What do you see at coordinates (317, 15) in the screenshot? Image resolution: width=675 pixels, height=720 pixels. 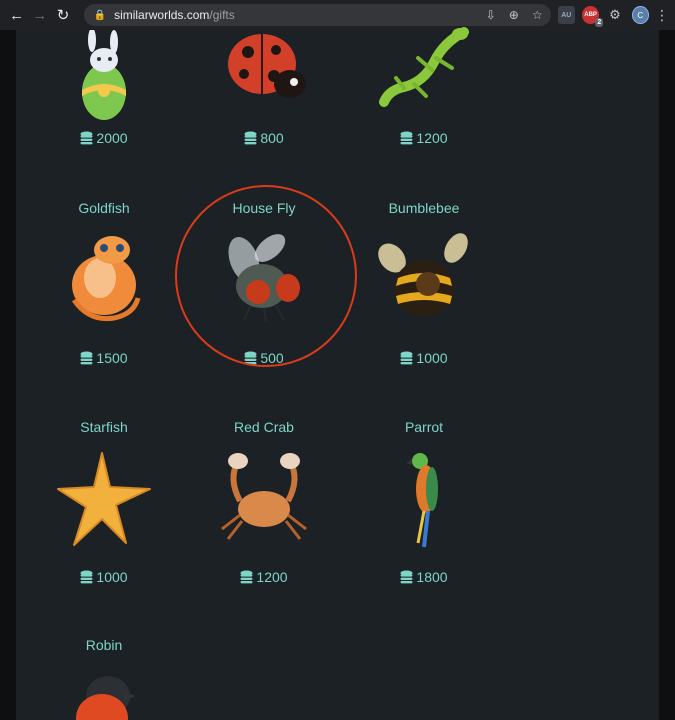 I see `address-bar: 🔒 similarworlds.com/gifts ⇩ ⊕ ☆` at bounding box center [317, 15].